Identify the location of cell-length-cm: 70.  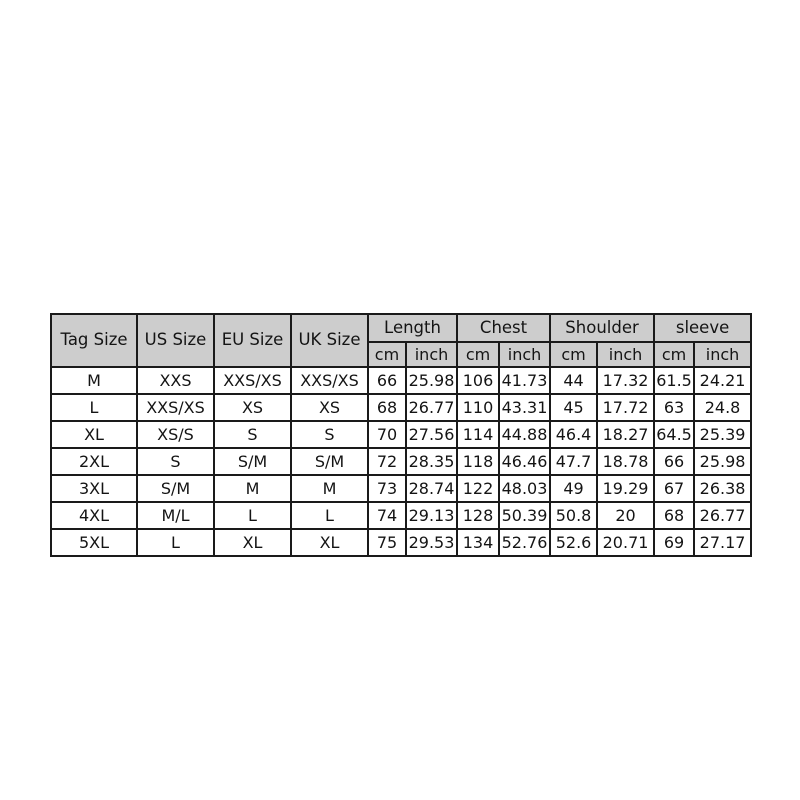
(387, 434).